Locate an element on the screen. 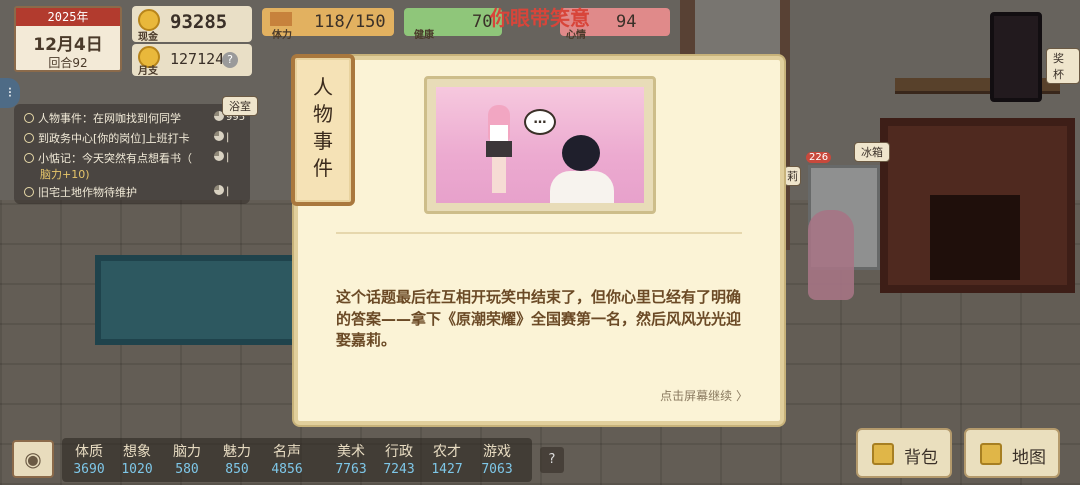 This screenshot has height=485, width=1080. task-text: 到政务中心[你的岗位]上班打卡 is located at coordinates (114, 138).